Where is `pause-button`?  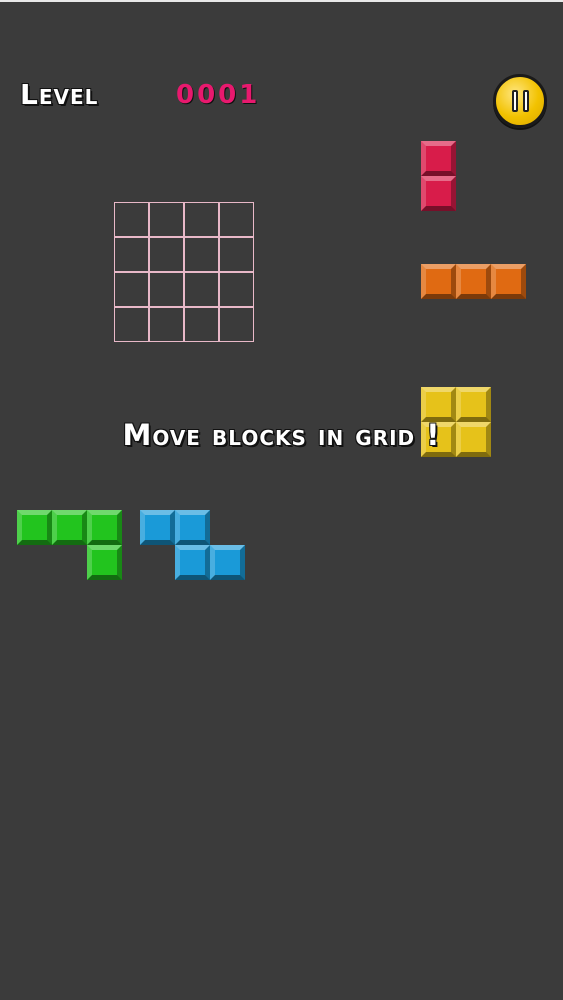 pause-button is located at coordinates (520, 101).